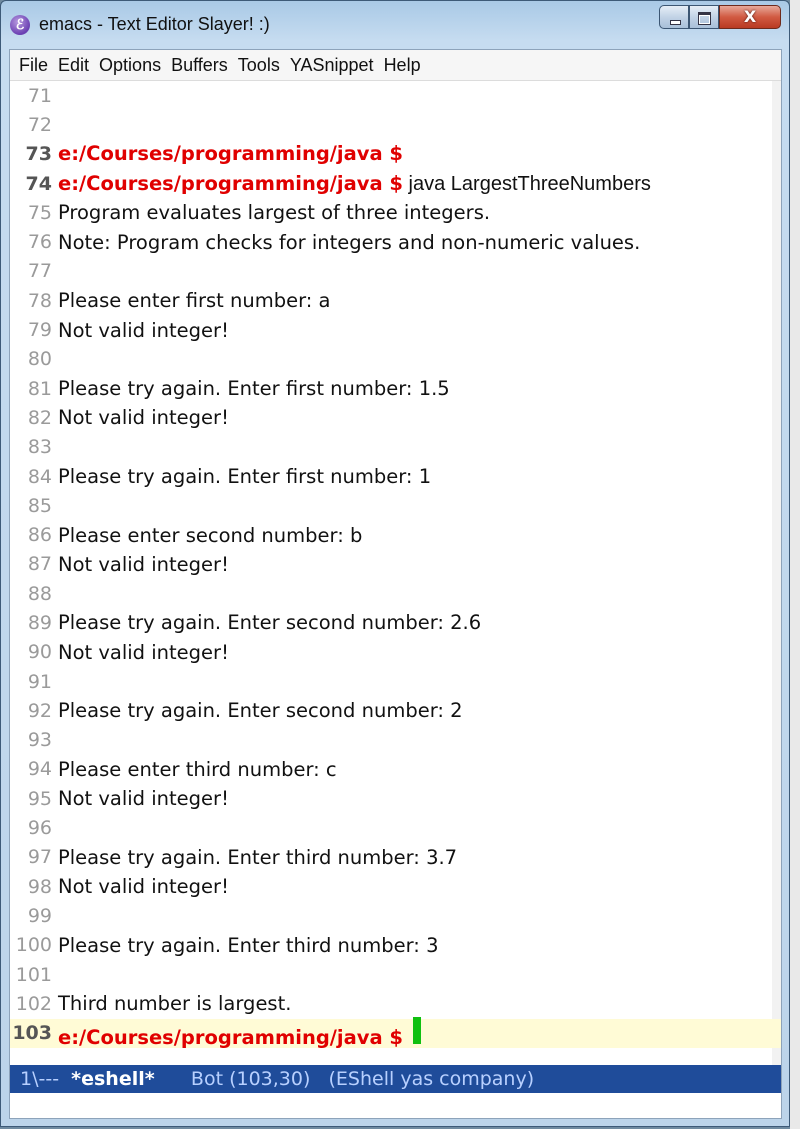 The width and height of the screenshot is (800, 1129). Describe the element at coordinates (39, 915) in the screenshot. I see `line-number: 99` at that location.